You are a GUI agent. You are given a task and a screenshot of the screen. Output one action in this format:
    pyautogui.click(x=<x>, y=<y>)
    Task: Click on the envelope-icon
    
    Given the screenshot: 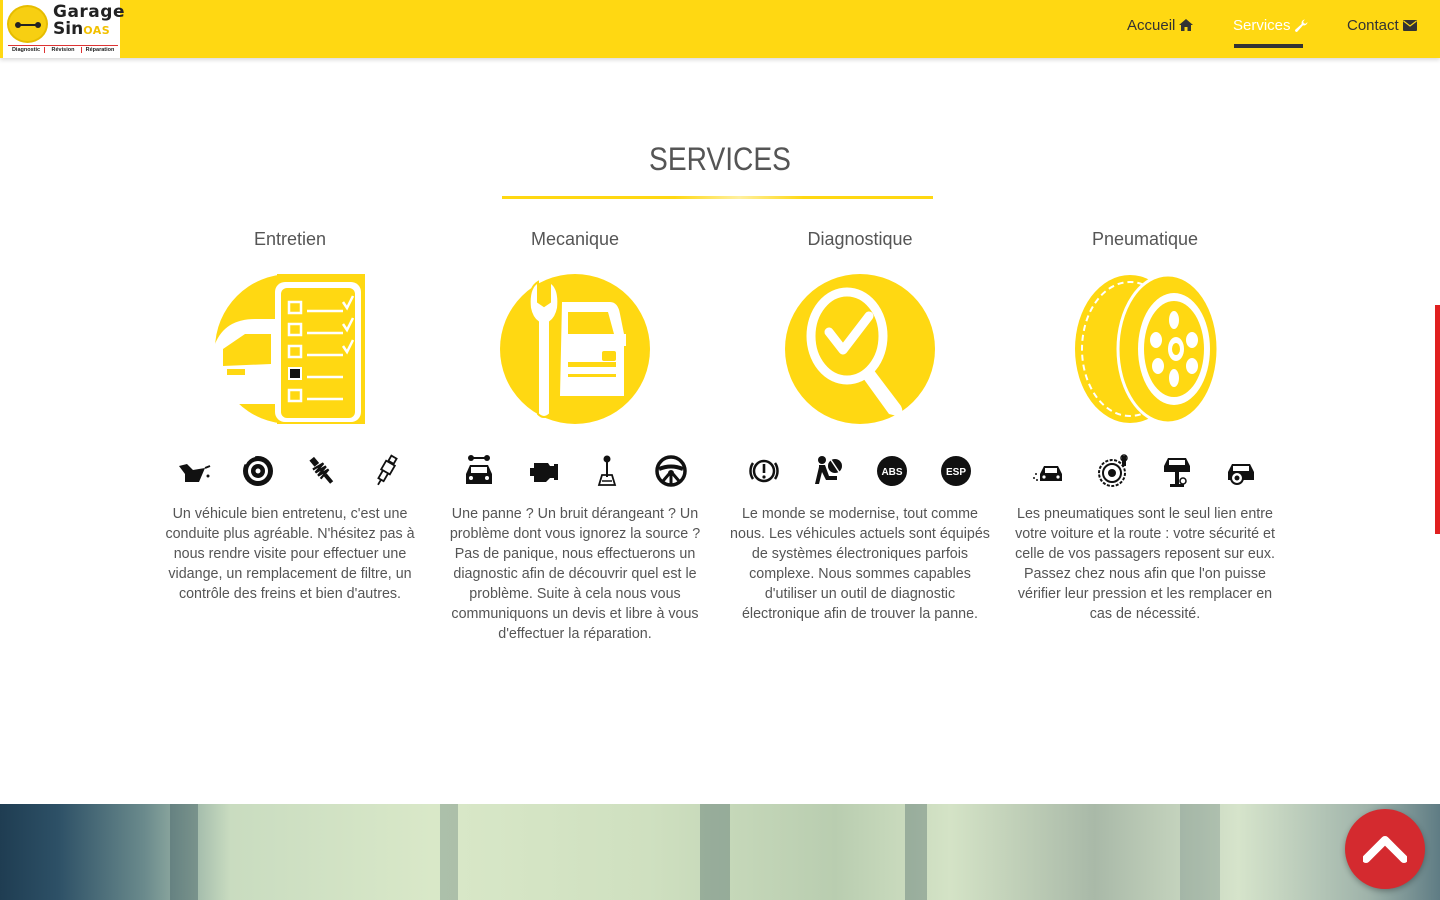 What is the action you would take?
    pyautogui.click(x=1409, y=25)
    